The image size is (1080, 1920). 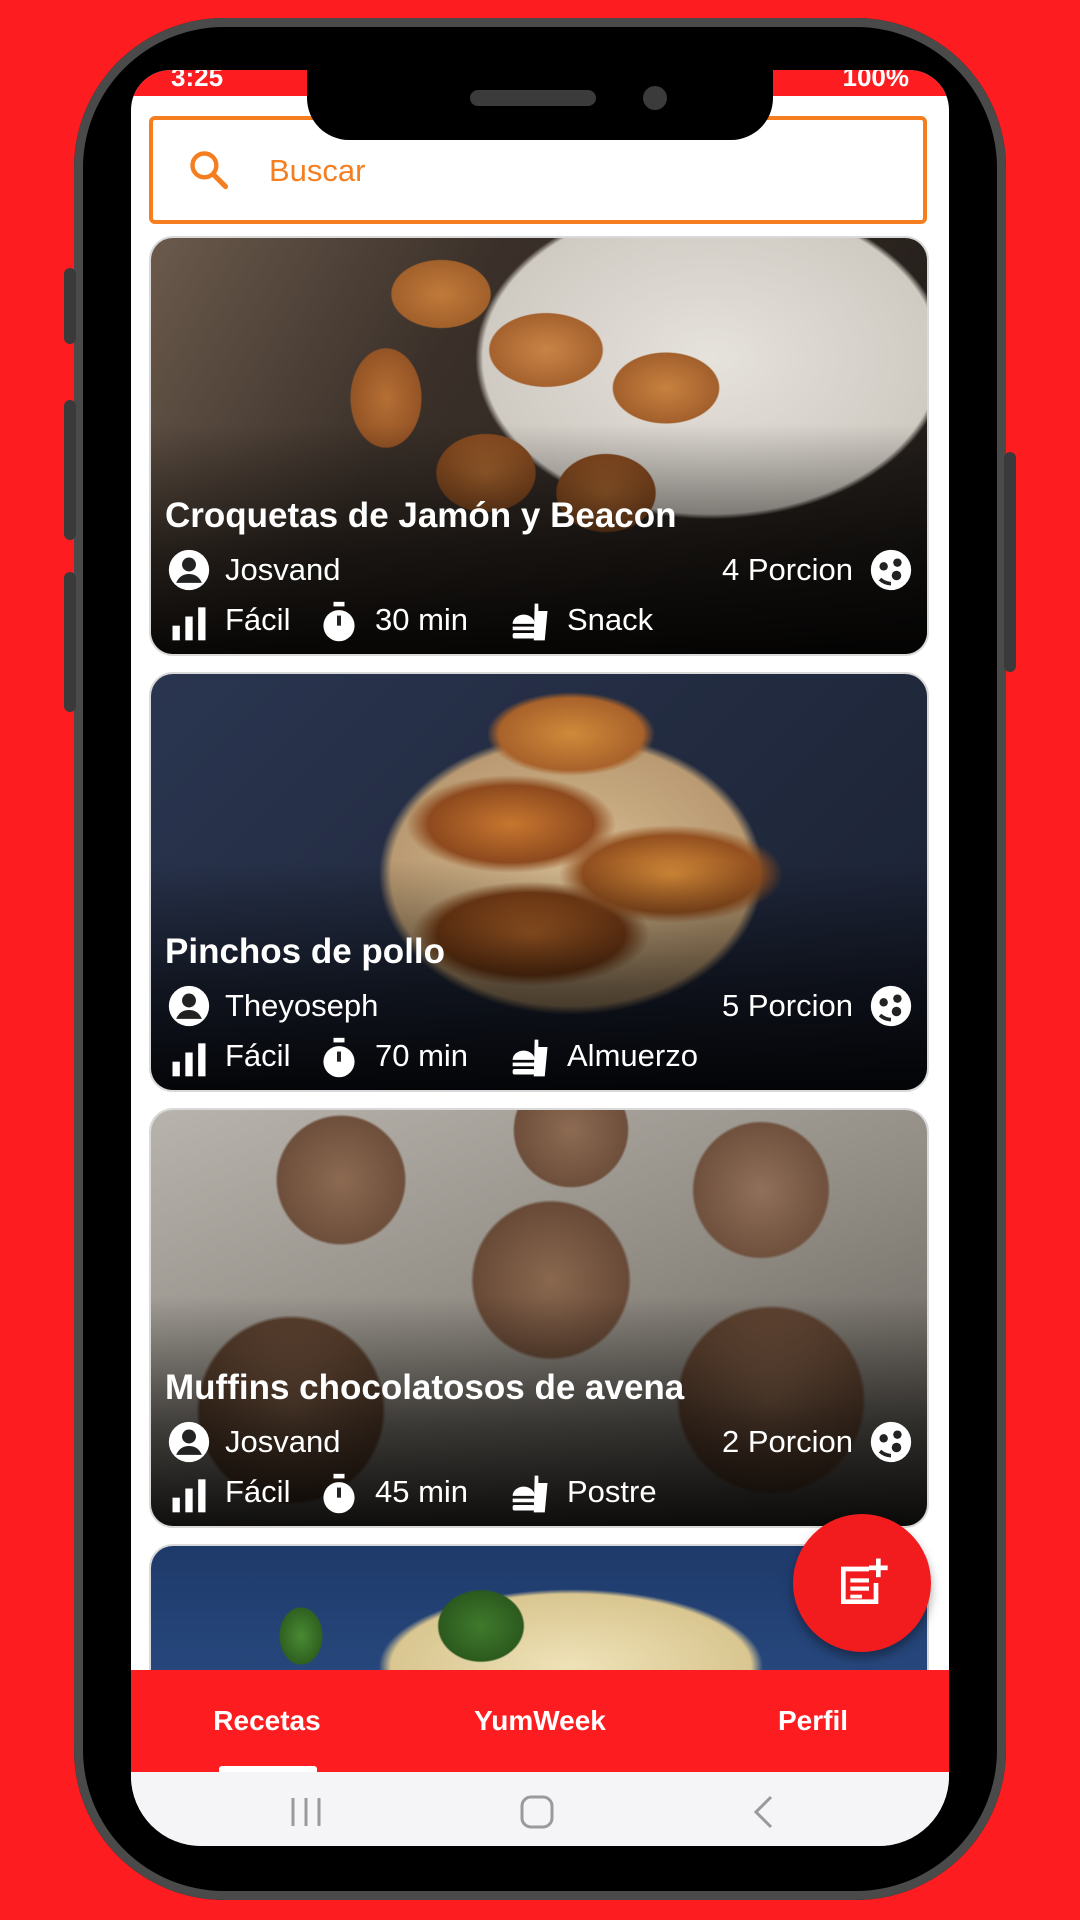 I want to click on search-icon, so click(x=209, y=170).